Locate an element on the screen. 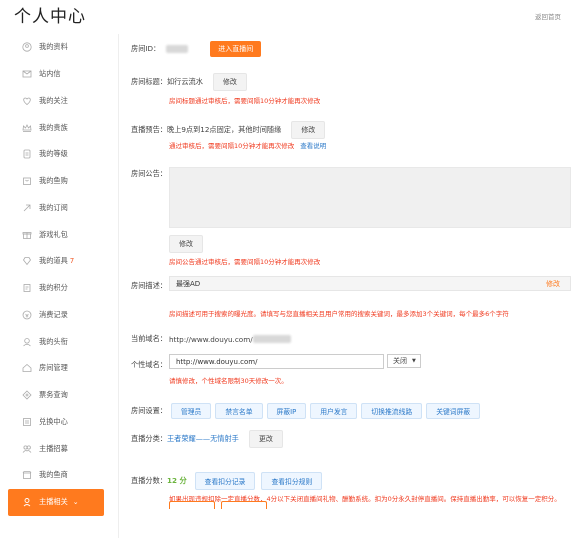  back-home-link: 返回首页 is located at coordinates (548, 16).